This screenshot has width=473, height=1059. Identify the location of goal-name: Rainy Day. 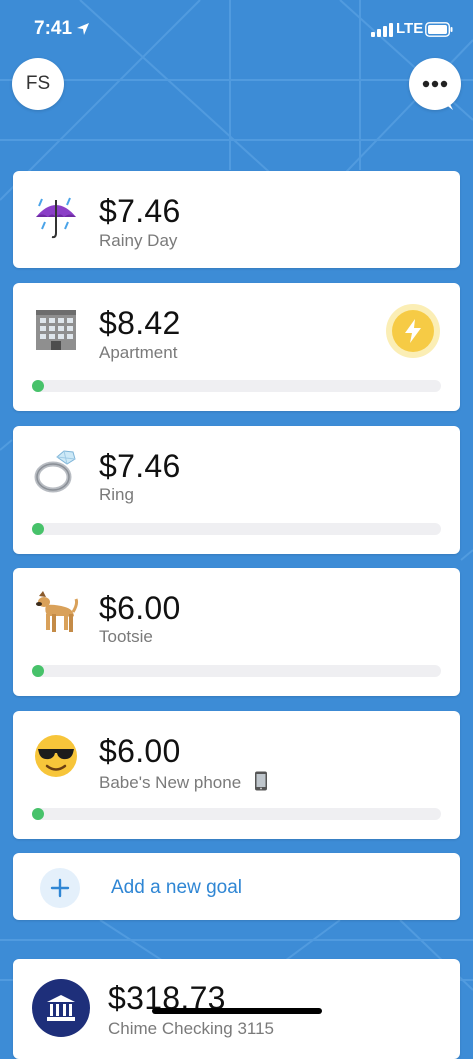
(138, 240).